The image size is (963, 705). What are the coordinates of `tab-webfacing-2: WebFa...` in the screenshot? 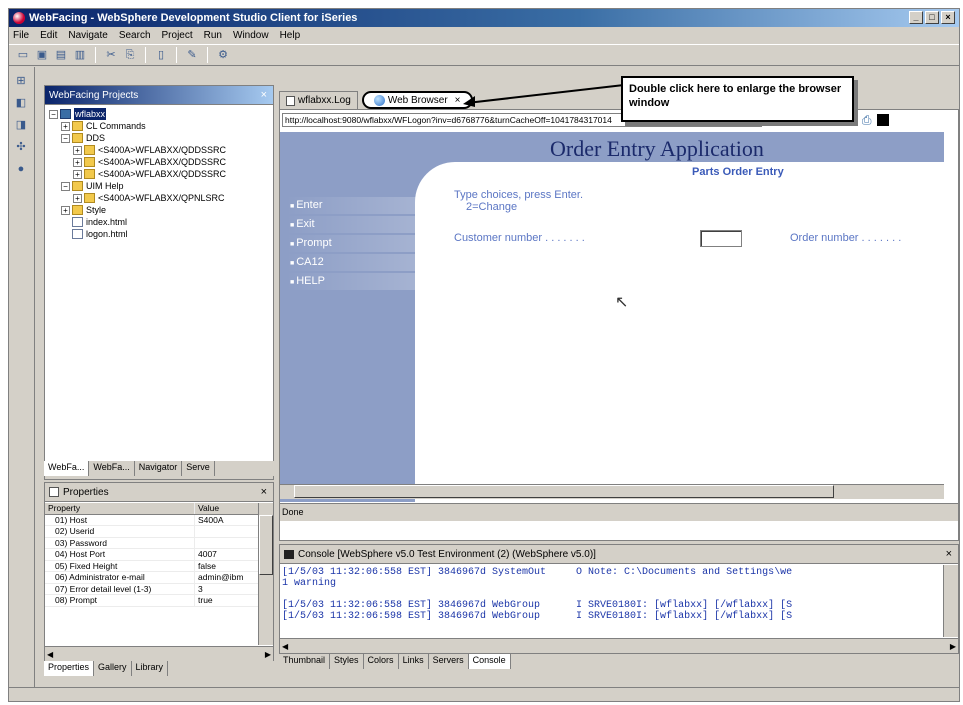 It's located at (112, 468).